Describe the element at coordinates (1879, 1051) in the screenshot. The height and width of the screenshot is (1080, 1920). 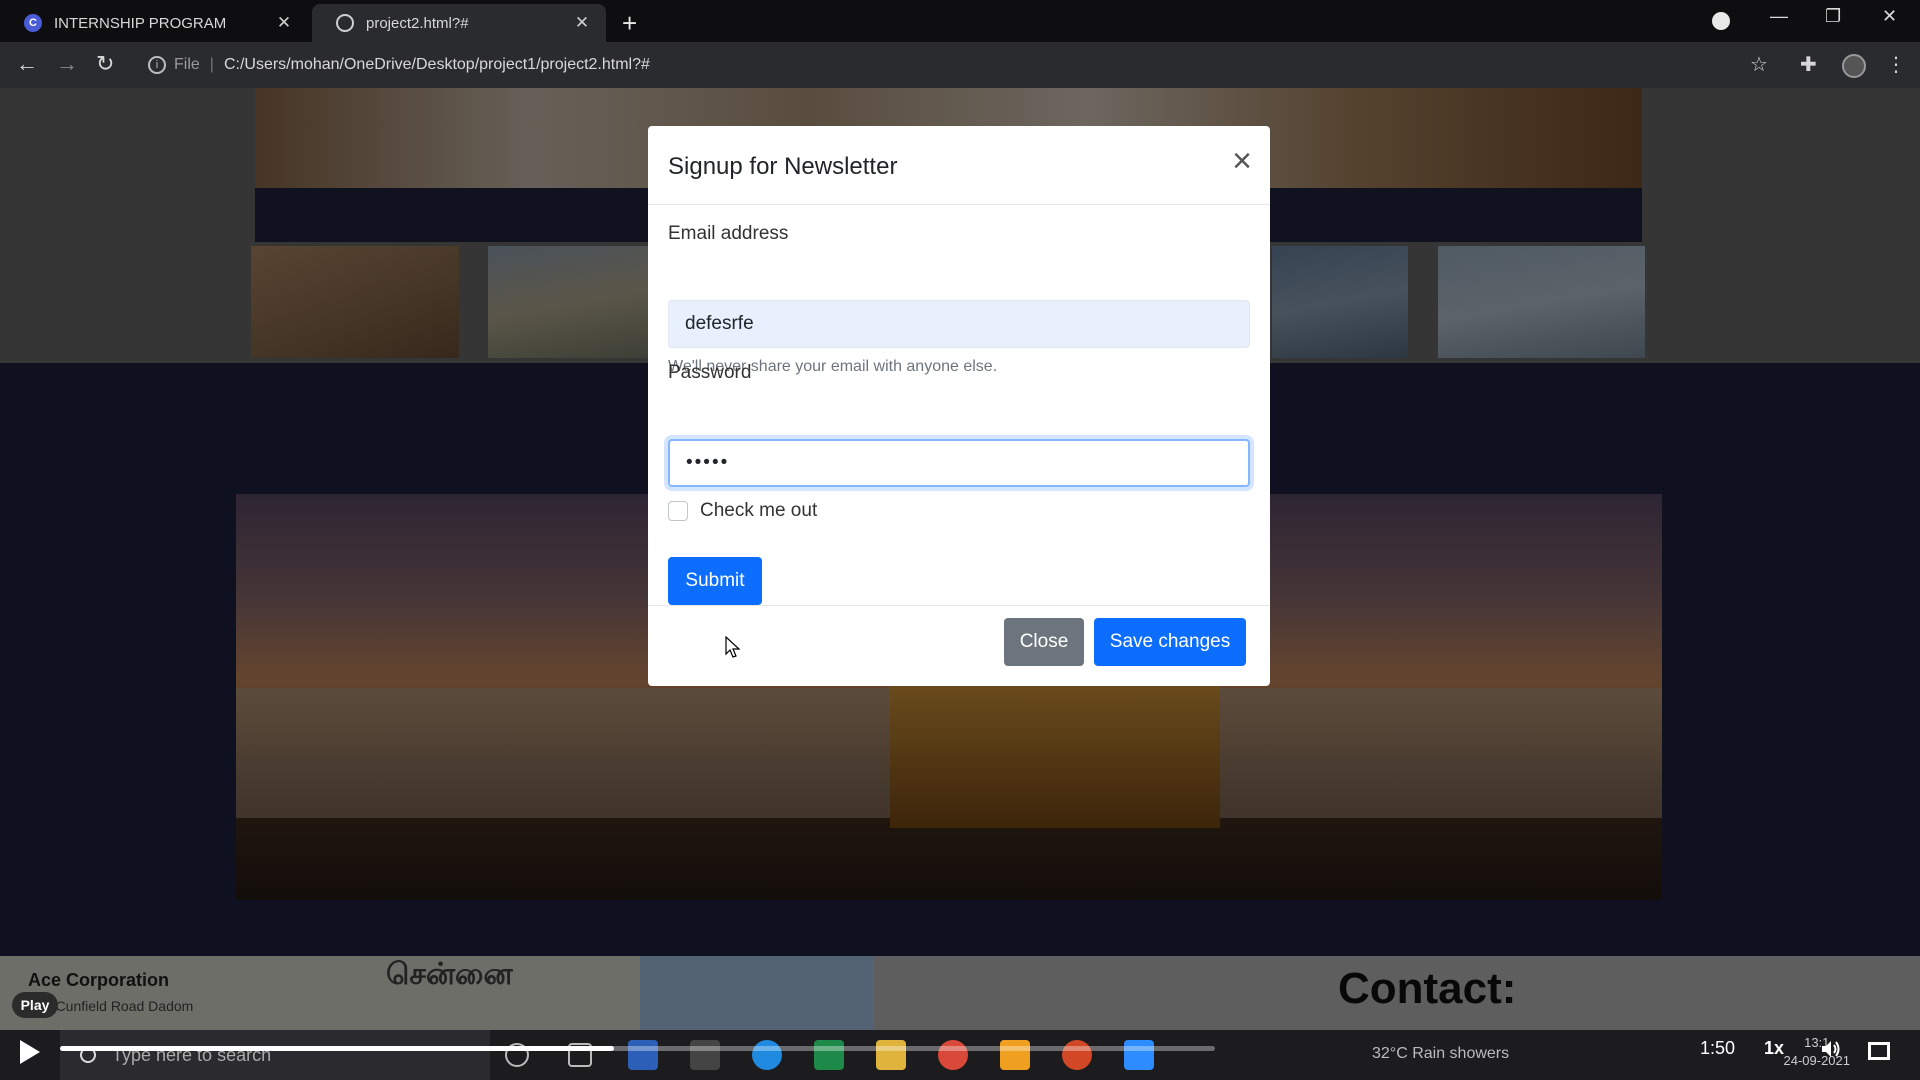
I see `fullscreen-icon` at that location.